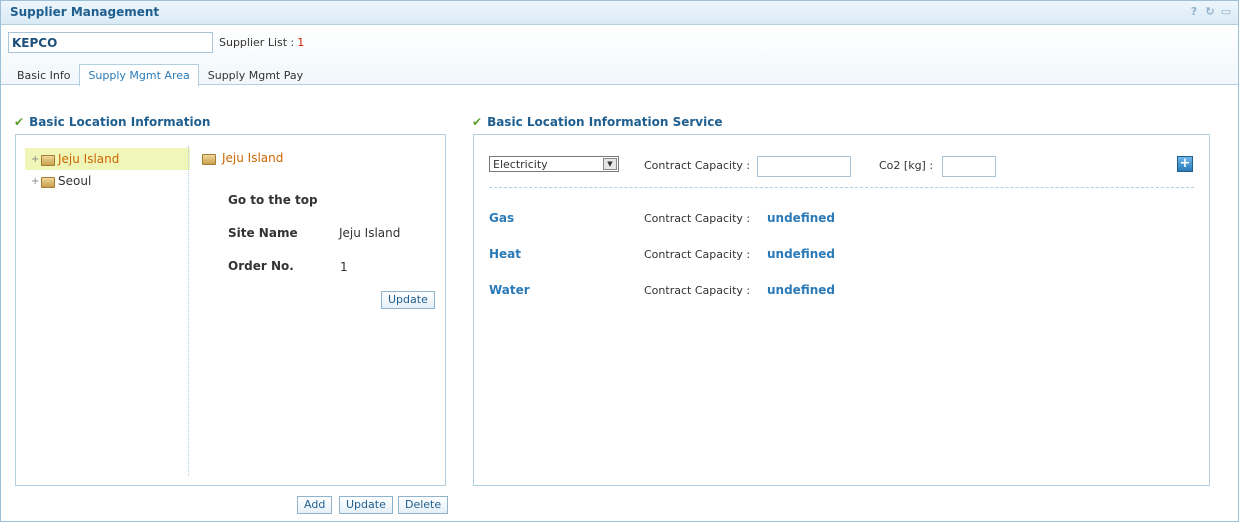  Describe the element at coordinates (509, 290) in the screenshot. I see `service-row-water: Water` at that location.